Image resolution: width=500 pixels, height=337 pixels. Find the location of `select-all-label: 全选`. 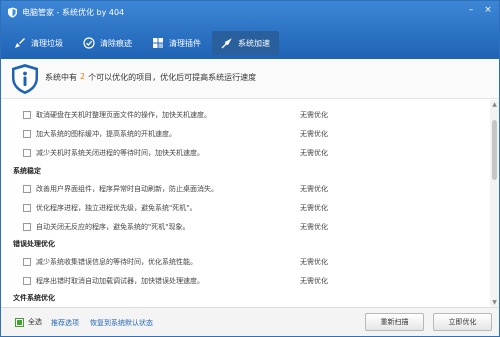

select-all-label: 全选 is located at coordinates (35, 322).